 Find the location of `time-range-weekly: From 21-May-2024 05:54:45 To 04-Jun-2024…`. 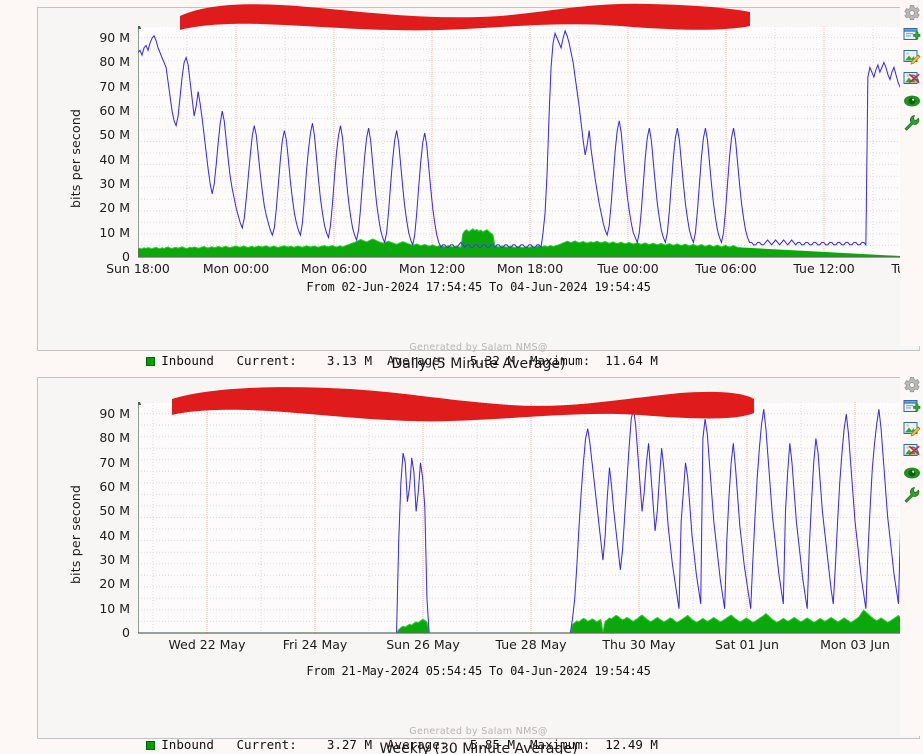

time-range-weekly: From 21-May-2024 05:54:45 To 04-Jun-2024… is located at coordinates (478, 671).